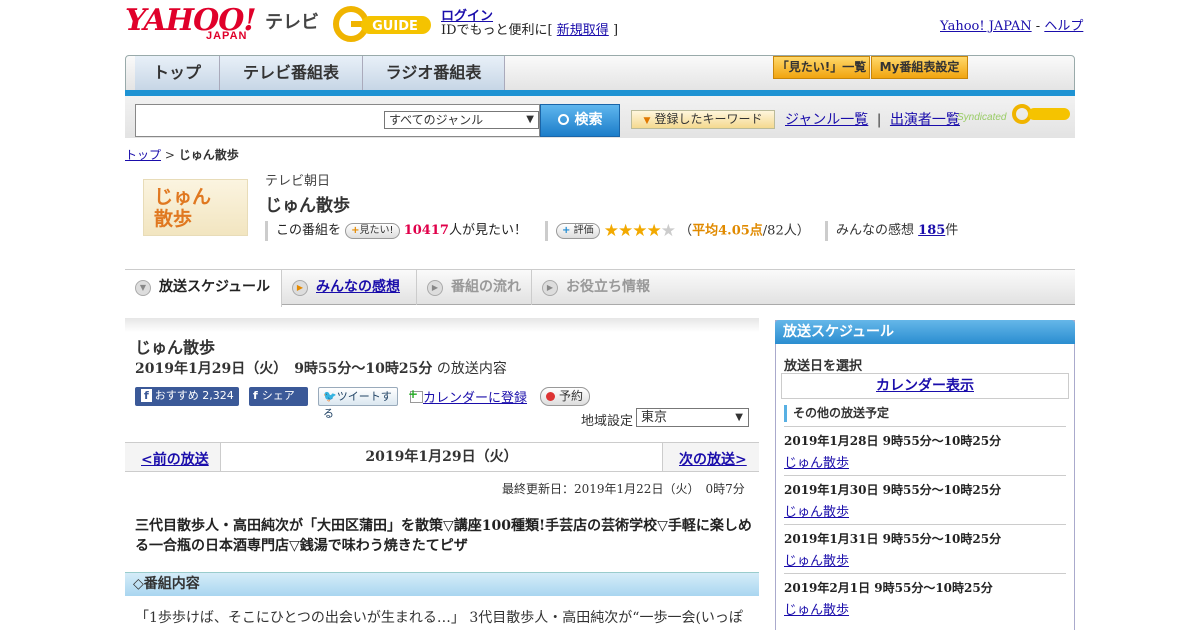  I want to click on avg-suffix: /82人）, so click(786, 231).